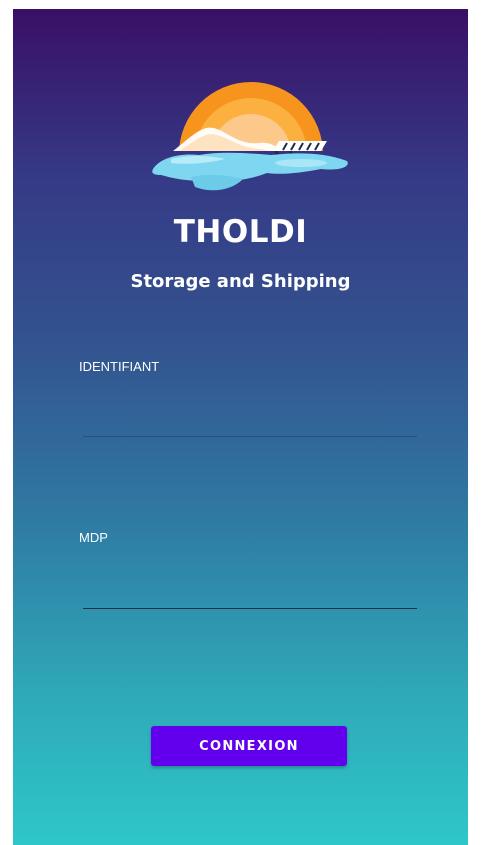  I want to click on identifiant-label: IDENTIFIANT, so click(119, 366).